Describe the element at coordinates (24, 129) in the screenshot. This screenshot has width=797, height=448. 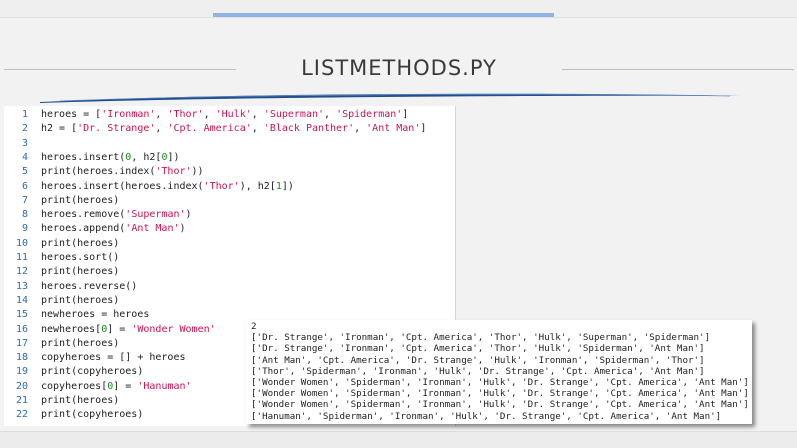
I see `line-number: 2` at that location.